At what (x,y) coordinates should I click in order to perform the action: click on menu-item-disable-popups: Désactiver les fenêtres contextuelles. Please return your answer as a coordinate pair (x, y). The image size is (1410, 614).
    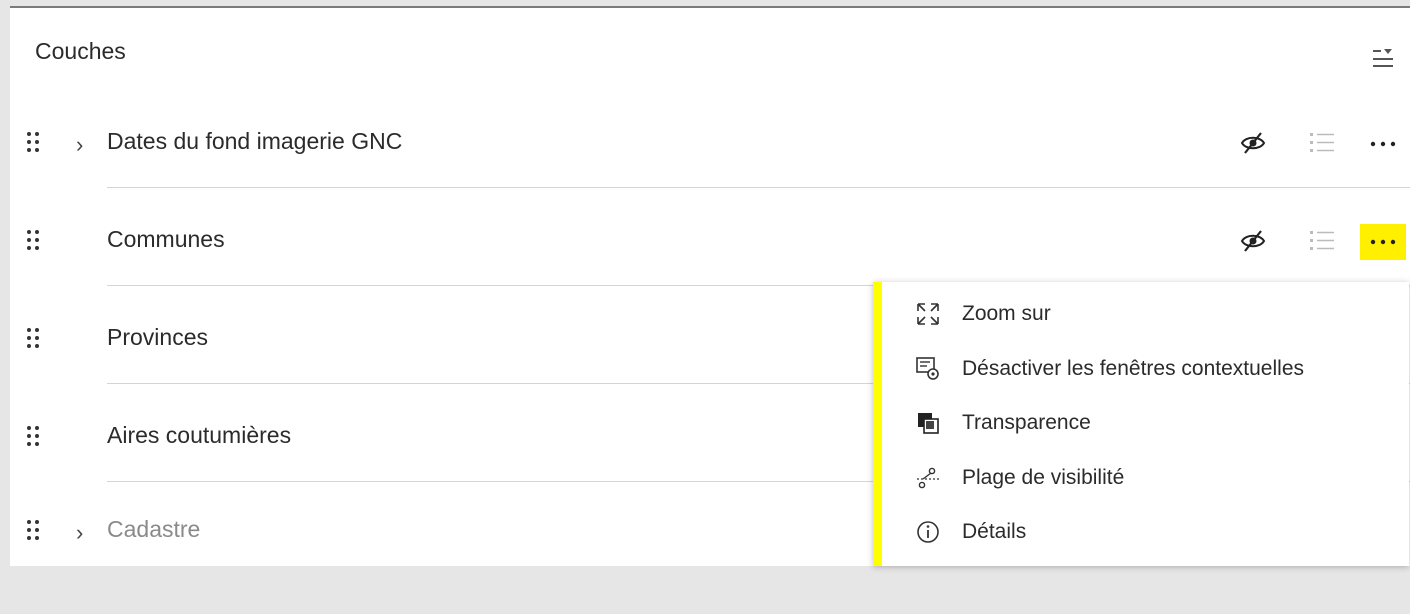
    Looking at the image, I should click on (1141, 369).